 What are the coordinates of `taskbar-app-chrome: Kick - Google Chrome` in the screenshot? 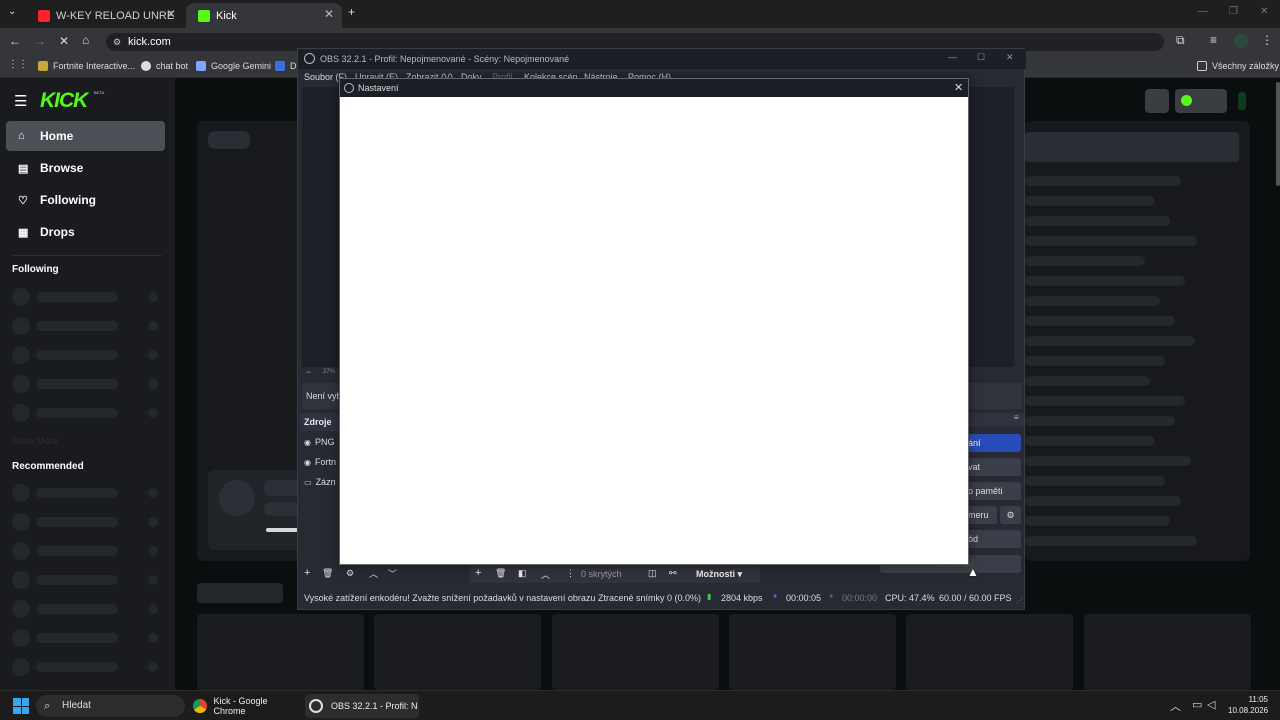 It's located at (246, 706).